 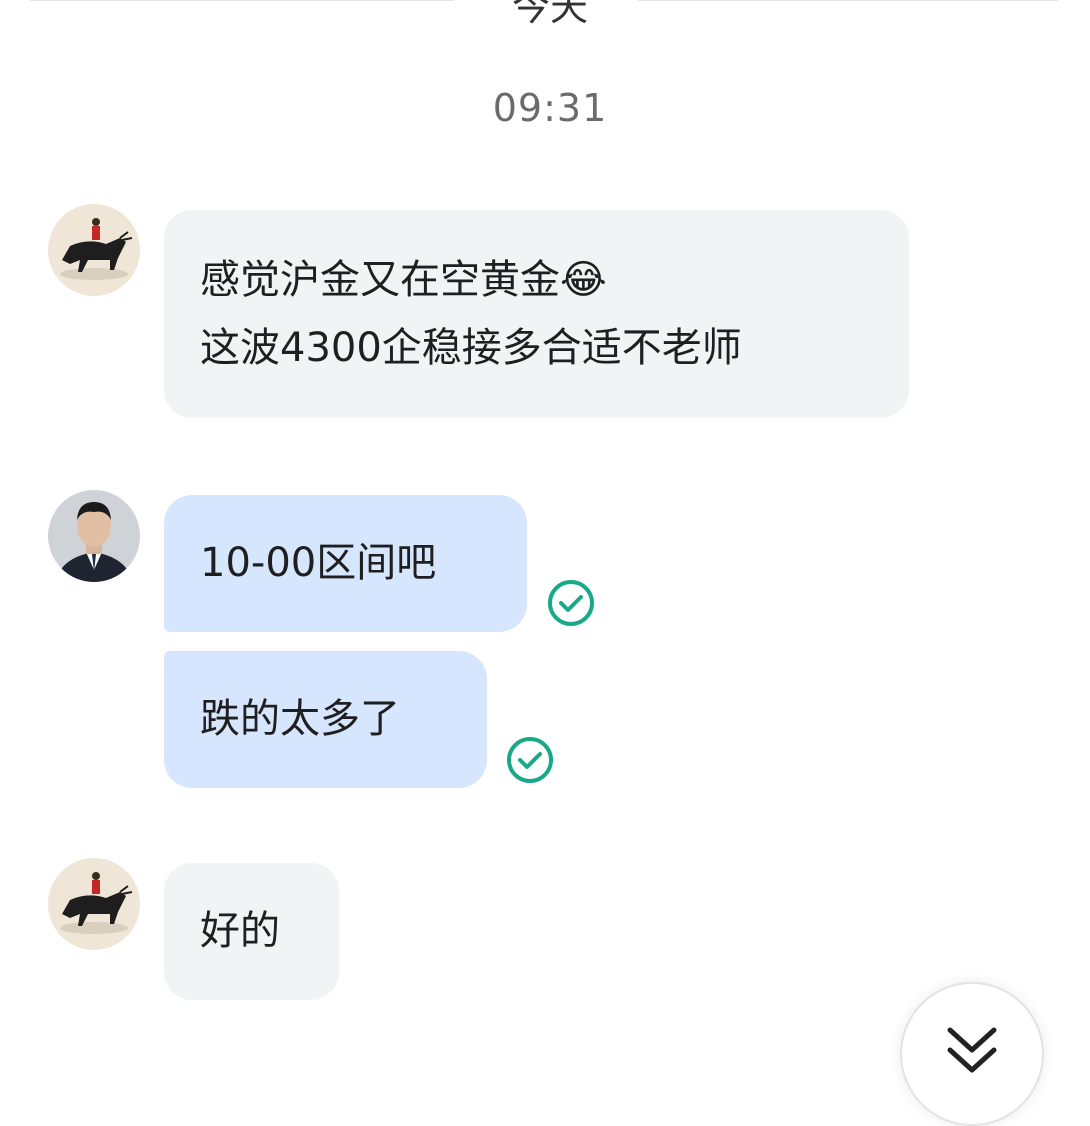 I want to click on advisor-avatar, so click(x=94, y=536).